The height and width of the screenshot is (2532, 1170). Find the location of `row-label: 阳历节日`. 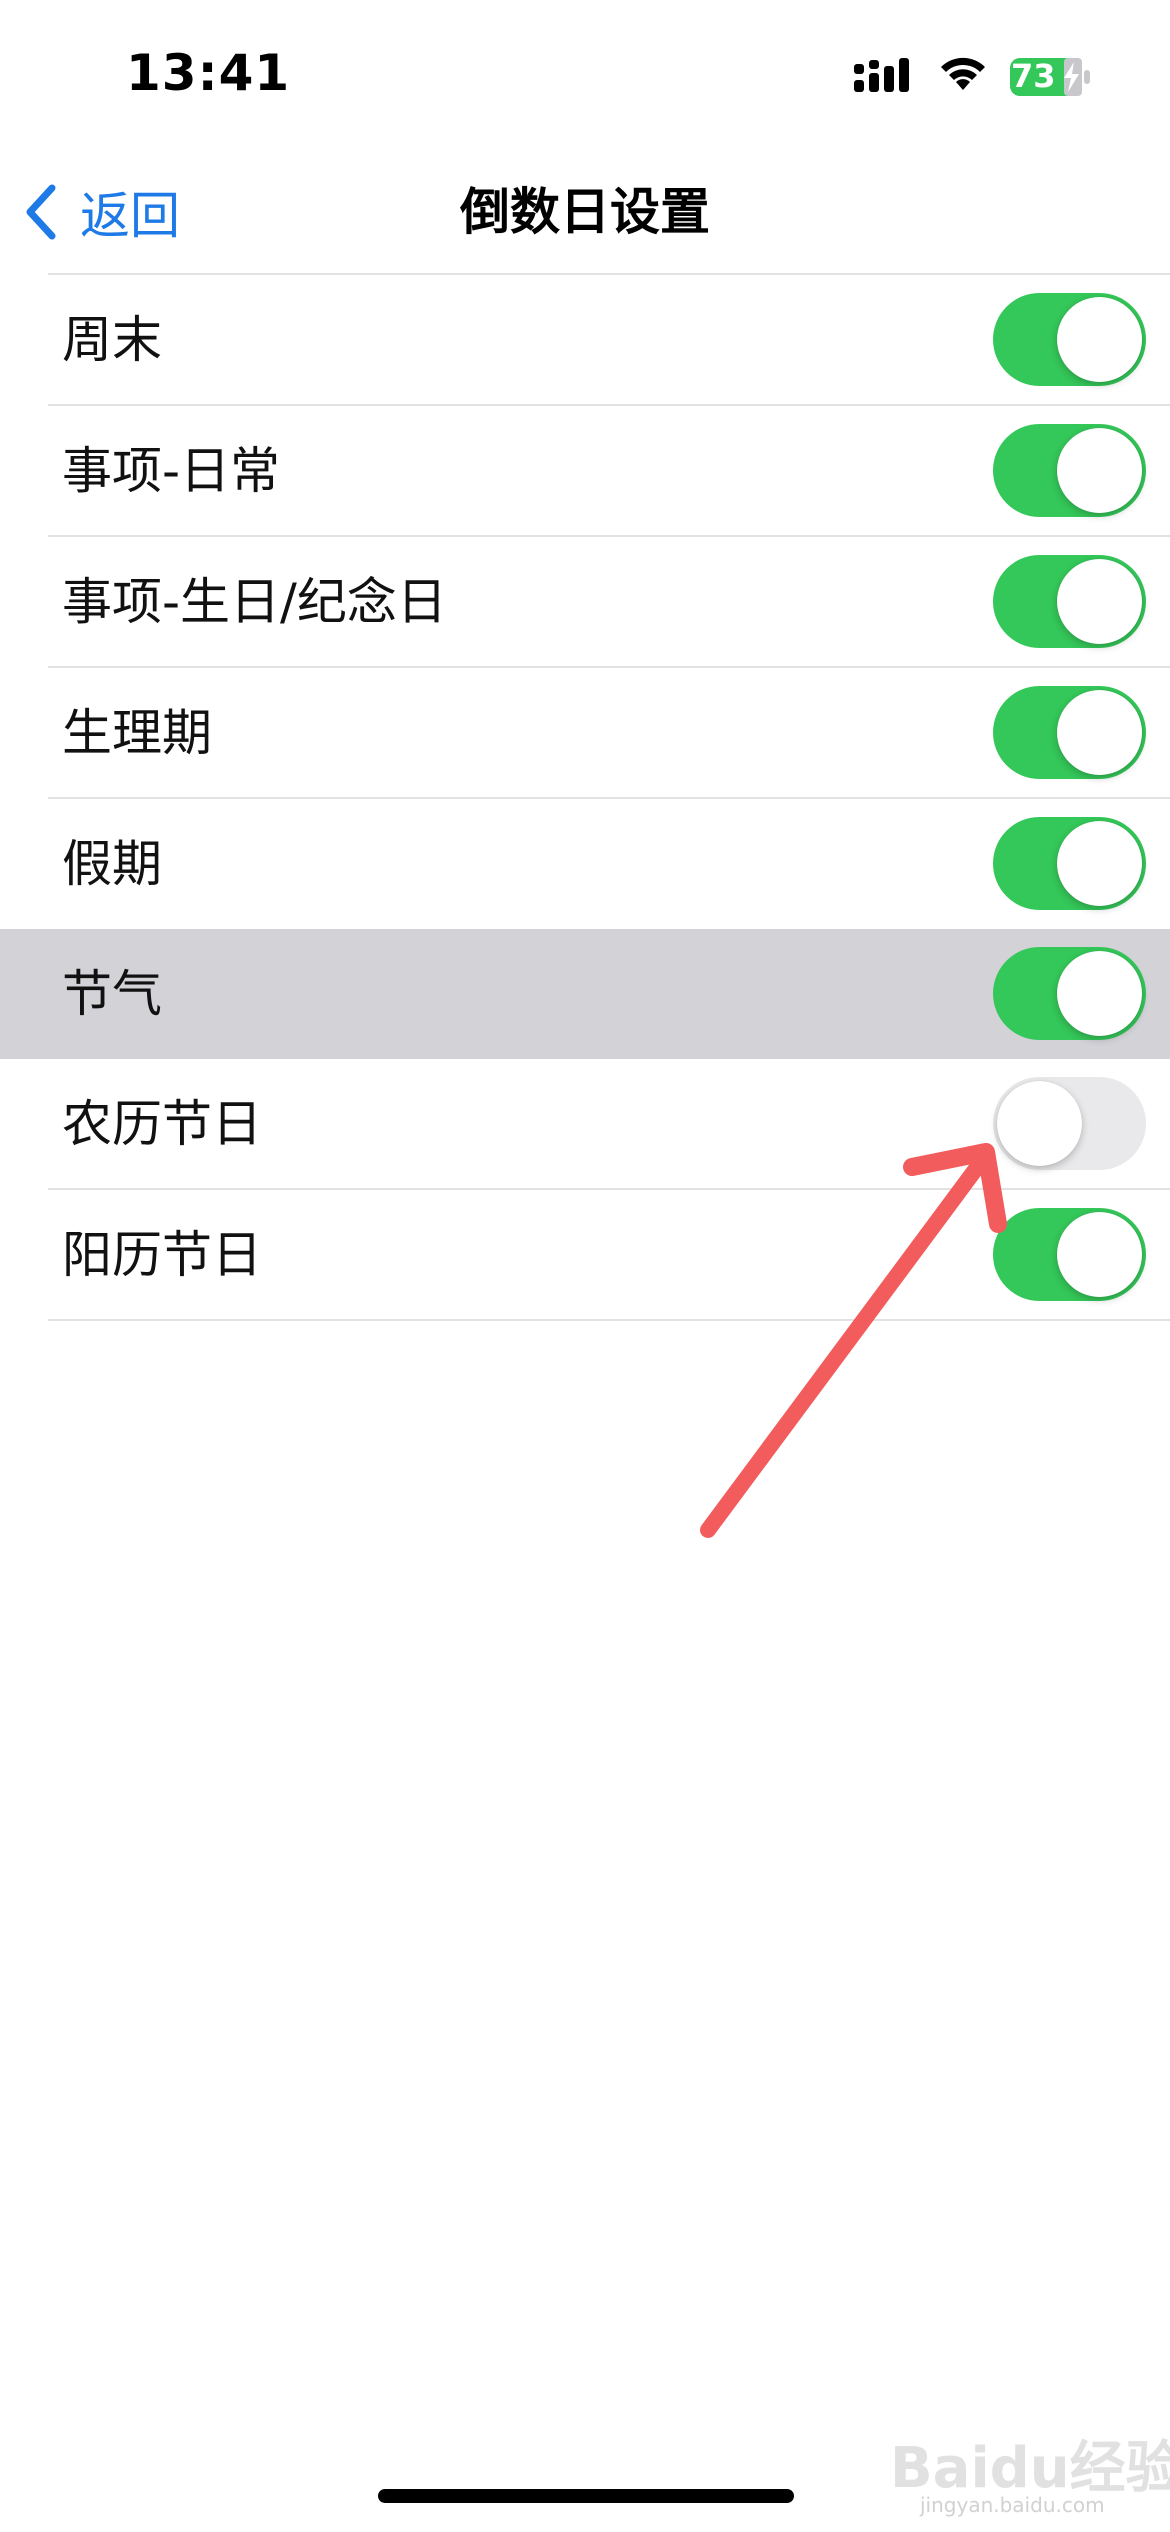

row-label: 阳历节日 is located at coordinates (162, 1255).